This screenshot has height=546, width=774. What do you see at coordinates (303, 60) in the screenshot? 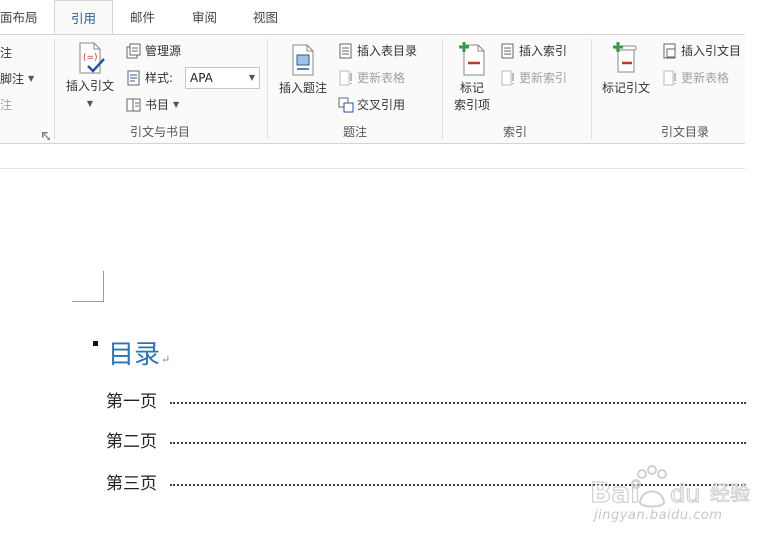
I see `insert-caption-icon` at bounding box center [303, 60].